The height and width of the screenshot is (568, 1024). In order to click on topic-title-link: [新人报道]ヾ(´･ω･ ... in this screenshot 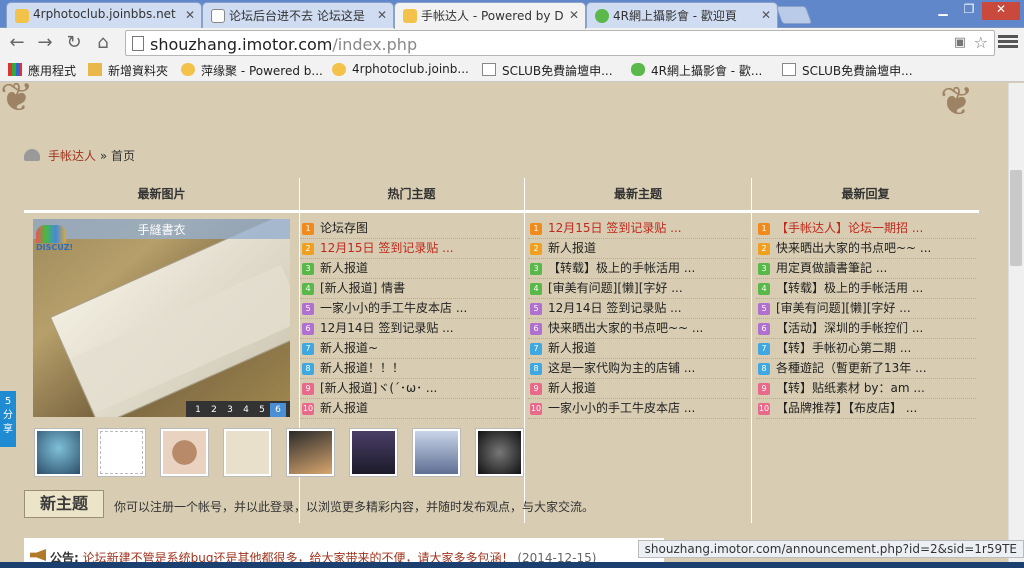, I will do `click(378, 388)`.